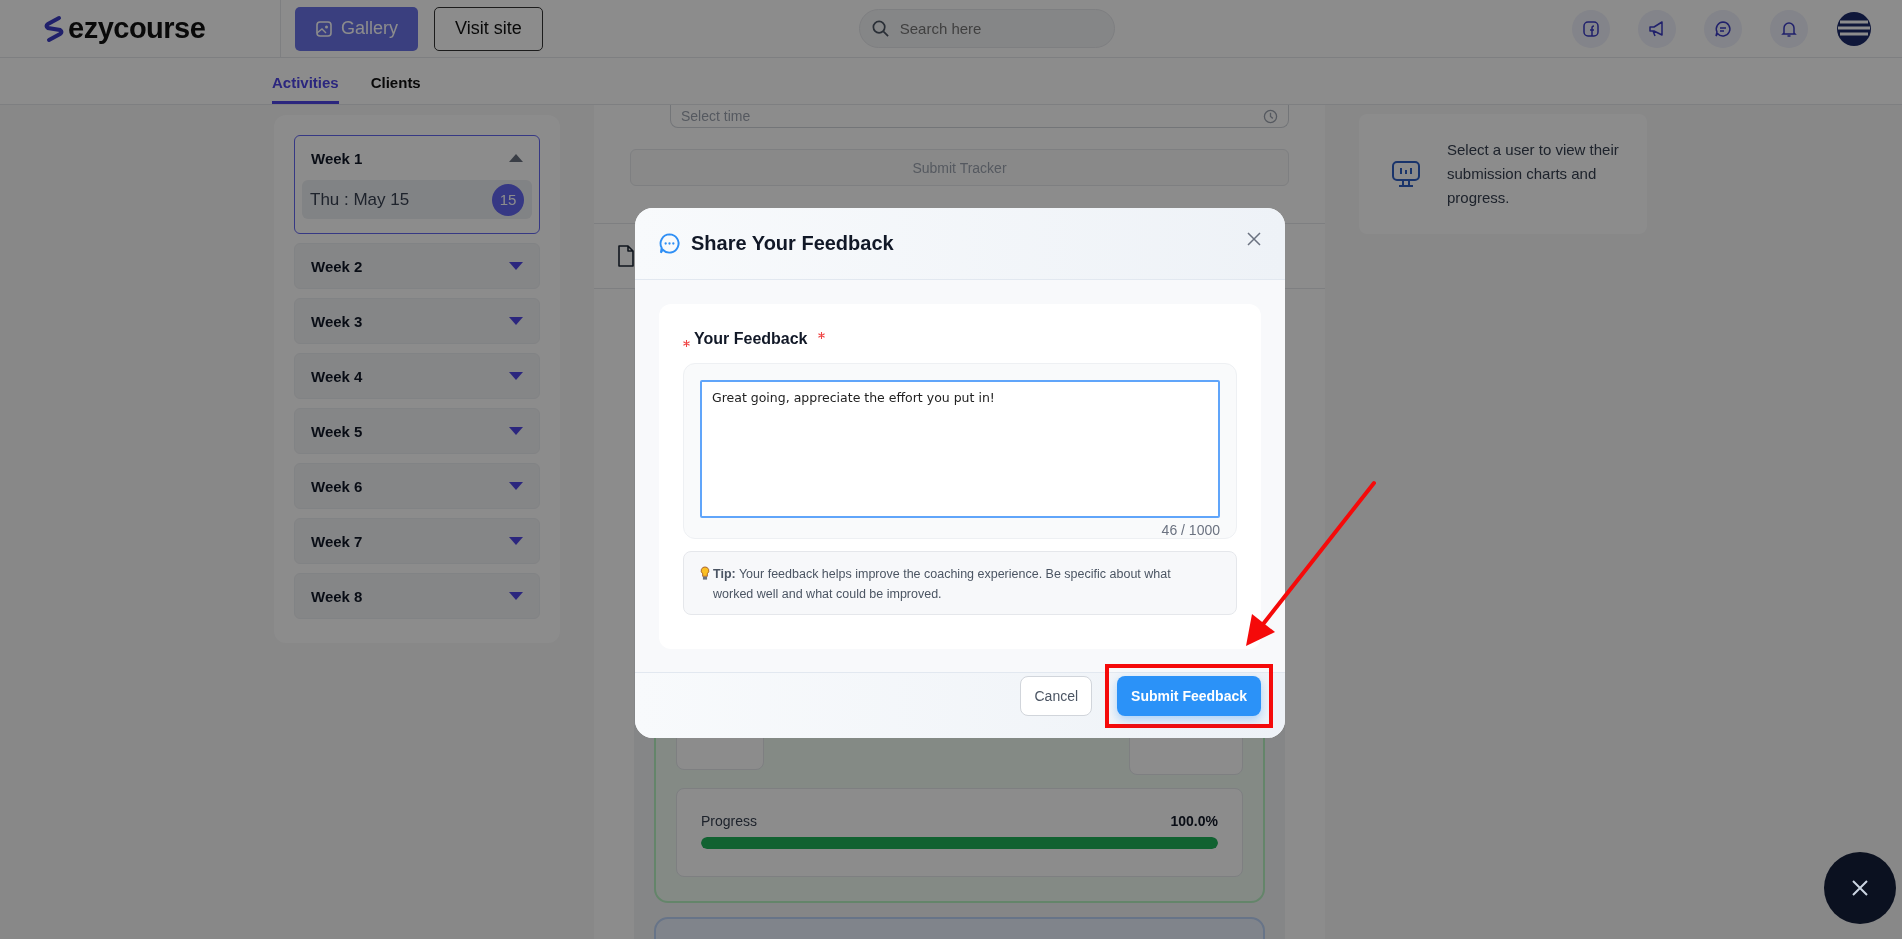  What do you see at coordinates (417, 486) in the screenshot?
I see `week-item: Week 6` at bounding box center [417, 486].